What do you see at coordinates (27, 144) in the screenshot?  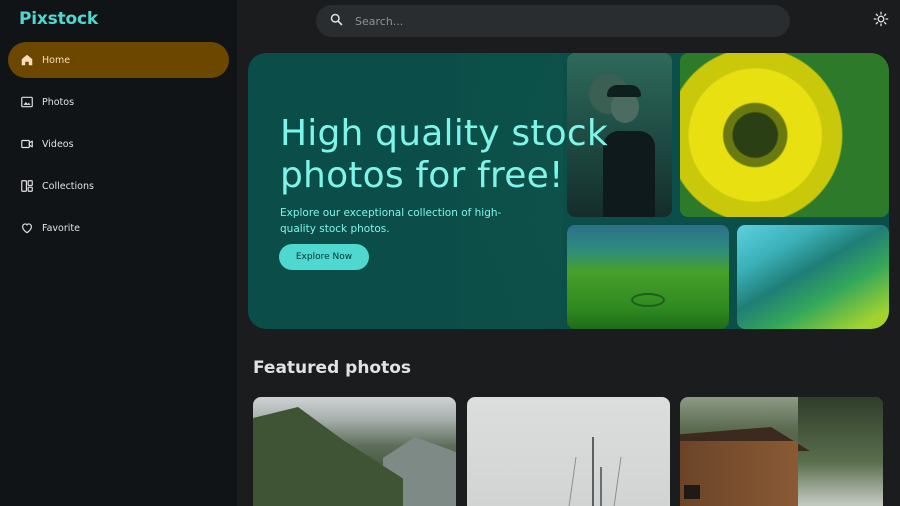 I see `video-icon` at bounding box center [27, 144].